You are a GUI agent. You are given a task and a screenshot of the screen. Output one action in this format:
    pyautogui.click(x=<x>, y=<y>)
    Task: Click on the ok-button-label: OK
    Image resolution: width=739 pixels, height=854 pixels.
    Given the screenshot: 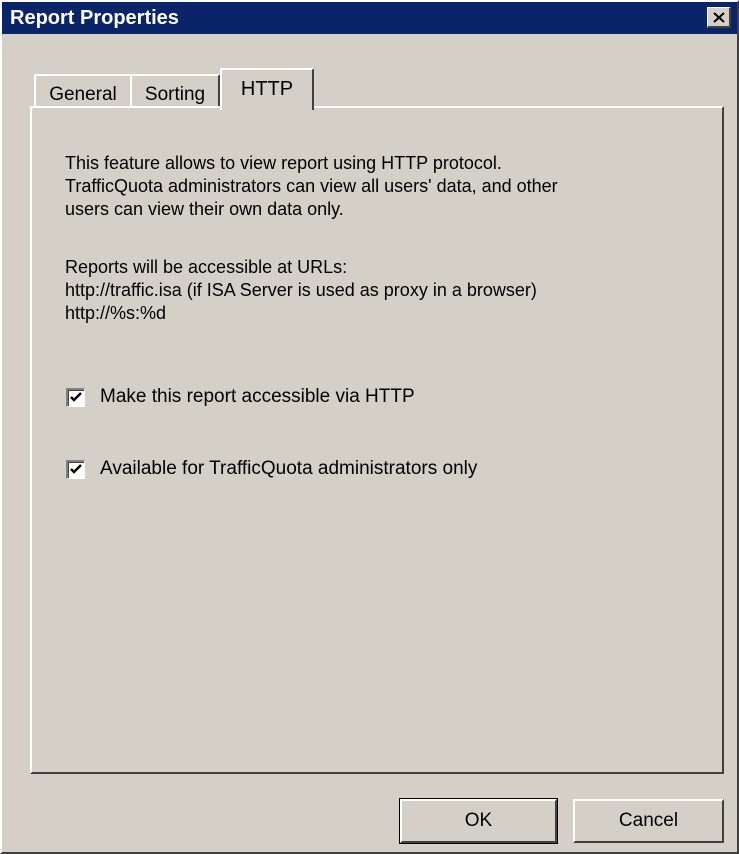 What is the action you would take?
    pyautogui.click(x=478, y=820)
    